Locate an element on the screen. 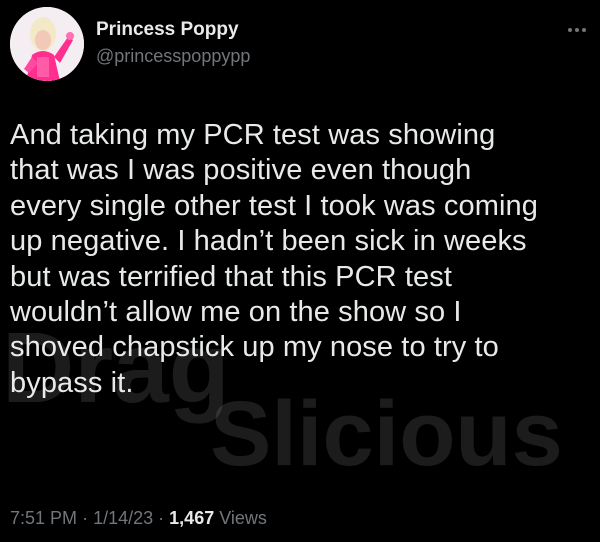 The height and width of the screenshot is (542, 600). tweet-date: 1/14/23 is located at coordinates (123, 518).